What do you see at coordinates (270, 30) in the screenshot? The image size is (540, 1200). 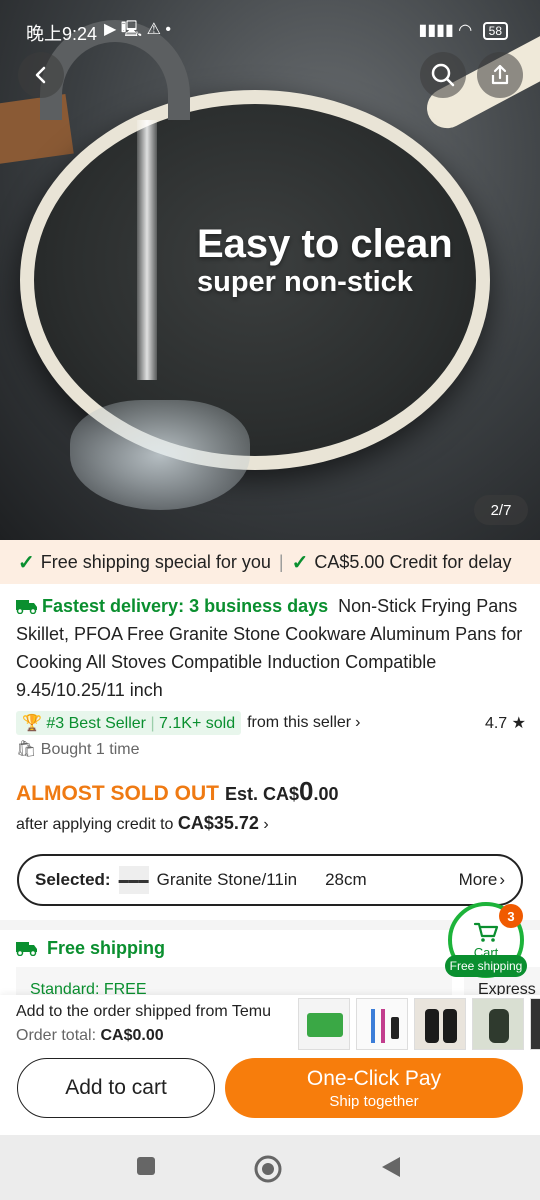 I see `status-bar: 晚上9:24 ▶ 🖳 ⚠ • ▮▮▮▮ ◠ 58` at bounding box center [270, 30].